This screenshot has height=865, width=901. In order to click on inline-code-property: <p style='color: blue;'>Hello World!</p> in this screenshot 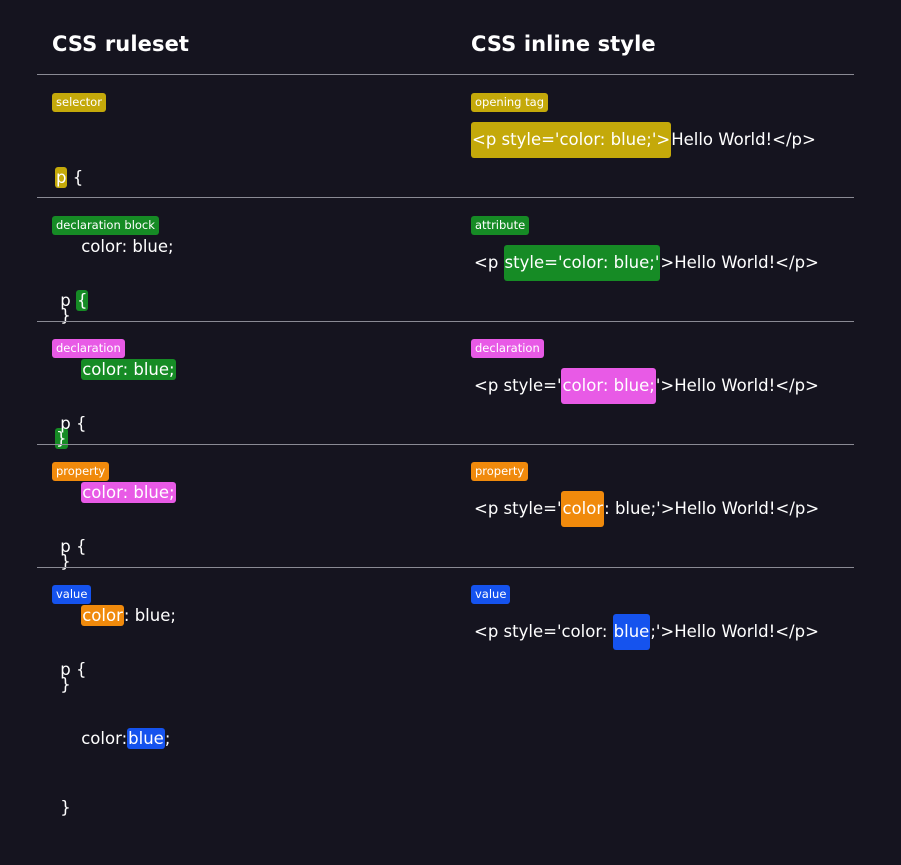, I will do `click(646, 509)`.